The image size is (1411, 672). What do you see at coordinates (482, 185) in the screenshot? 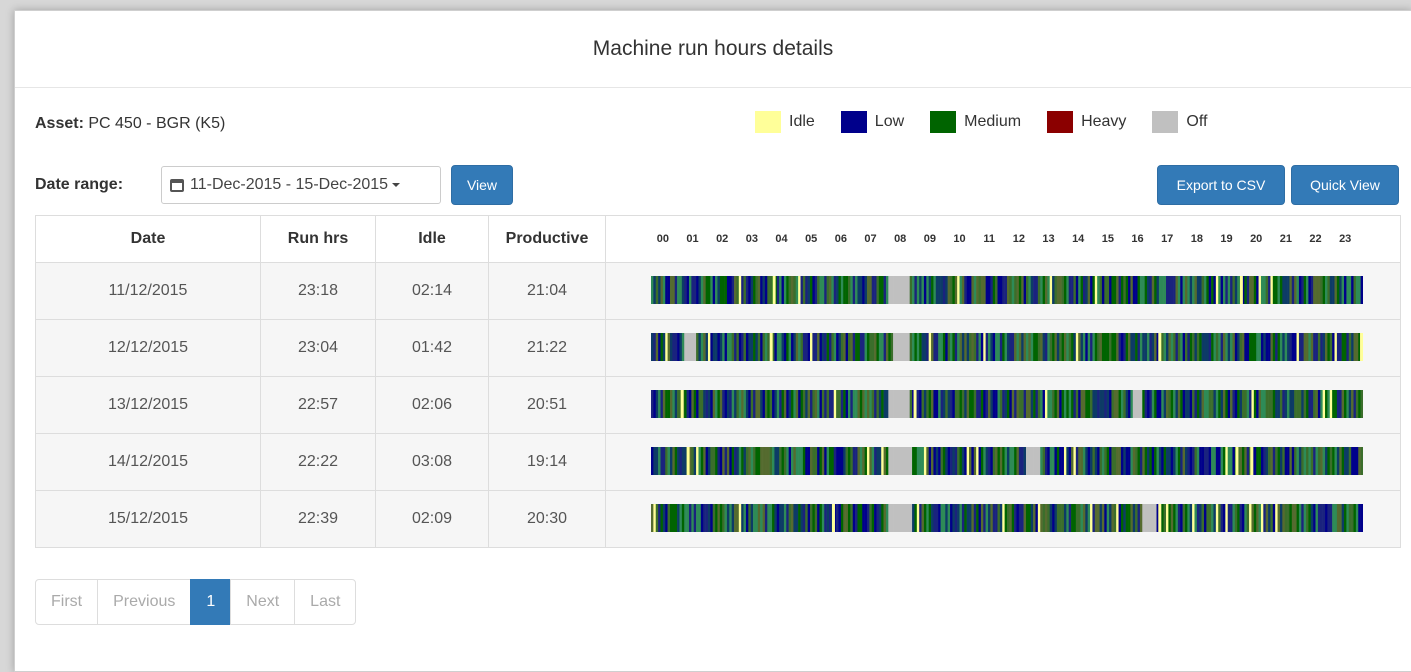
I see `view-button: View` at bounding box center [482, 185].